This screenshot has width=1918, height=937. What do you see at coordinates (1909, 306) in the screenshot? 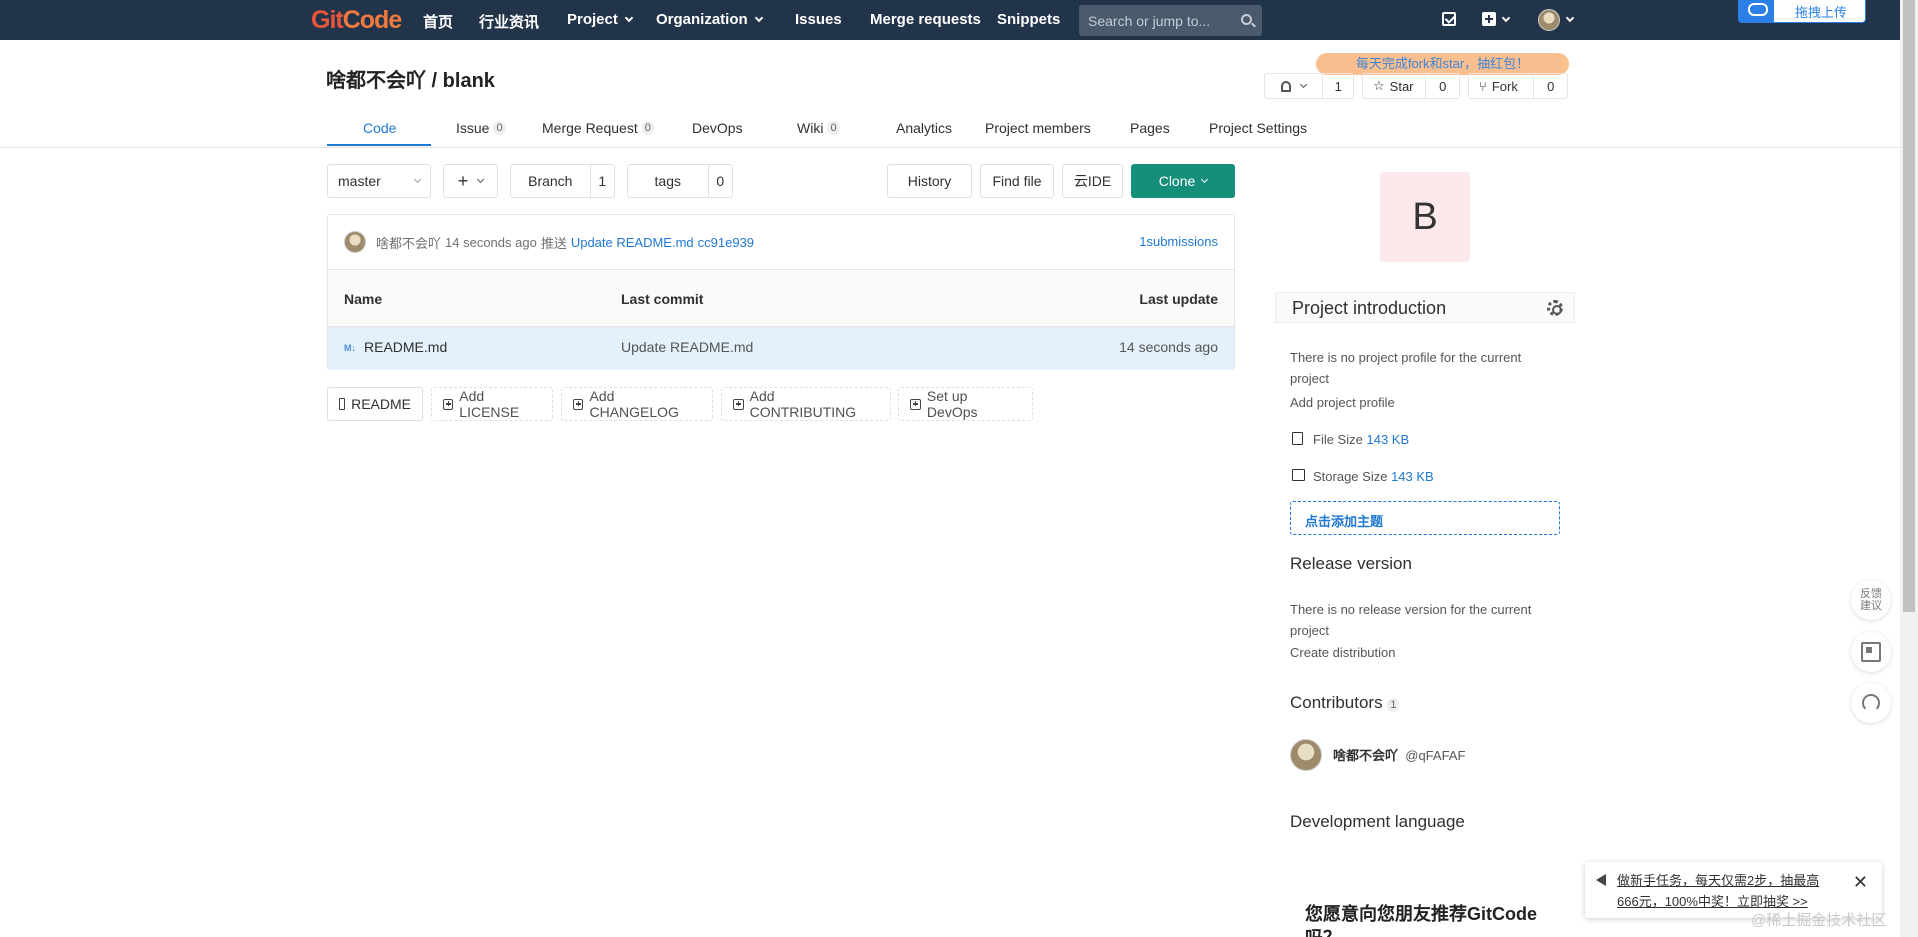
I see `scrollbar-thumb` at bounding box center [1909, 306].